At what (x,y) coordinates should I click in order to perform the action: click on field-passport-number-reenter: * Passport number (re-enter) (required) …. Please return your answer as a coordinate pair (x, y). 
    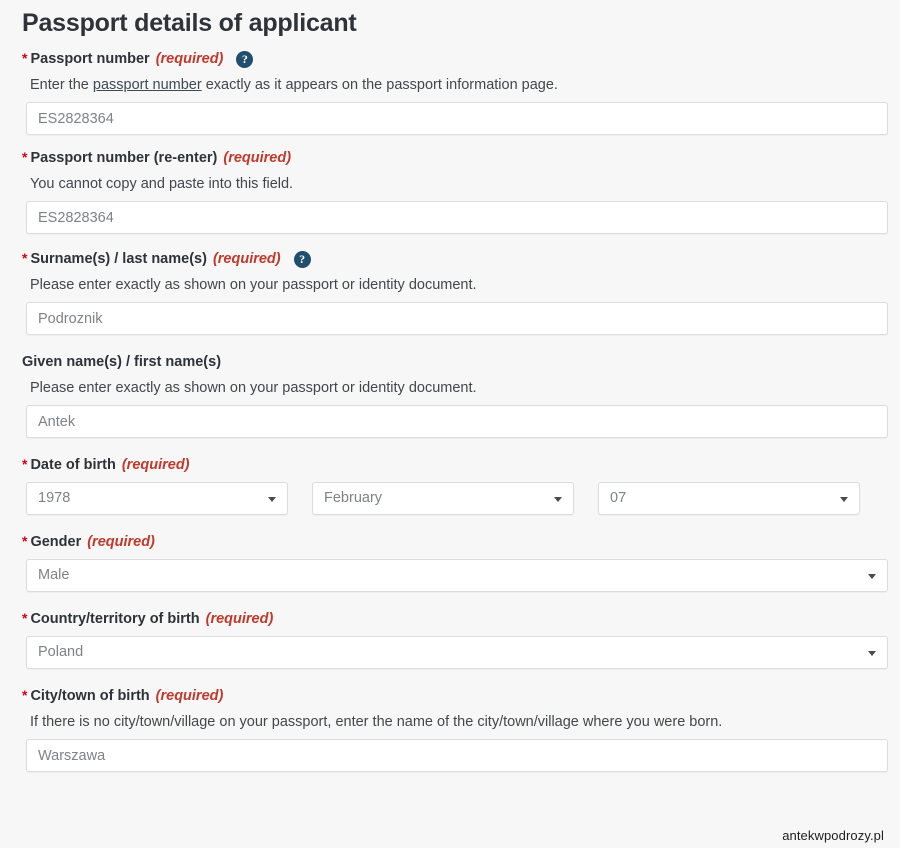
    Looking at the image, I should click on (455, 191).